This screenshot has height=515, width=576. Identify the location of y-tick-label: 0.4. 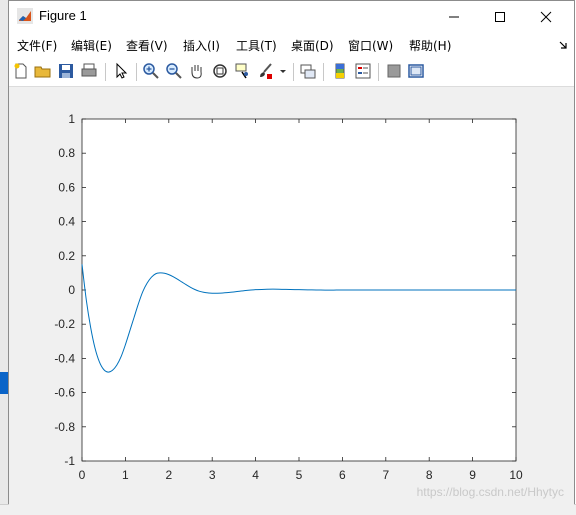
(66, 222).